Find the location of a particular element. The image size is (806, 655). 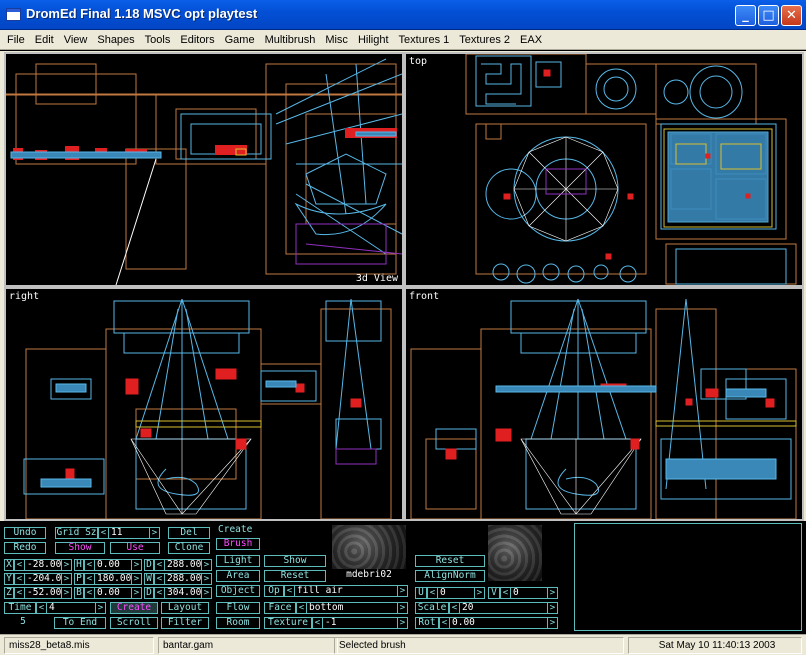

z-decrement-icon: < is located at coordinates (19, 593).